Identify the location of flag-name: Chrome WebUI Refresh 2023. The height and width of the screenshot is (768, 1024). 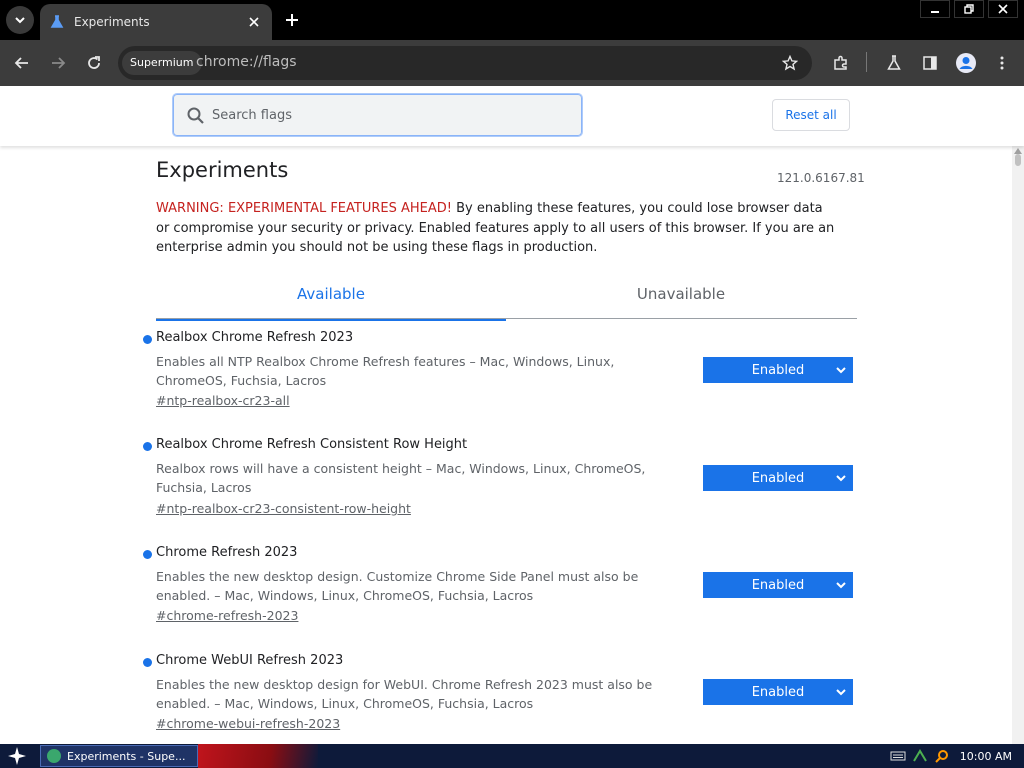
(250, 660).